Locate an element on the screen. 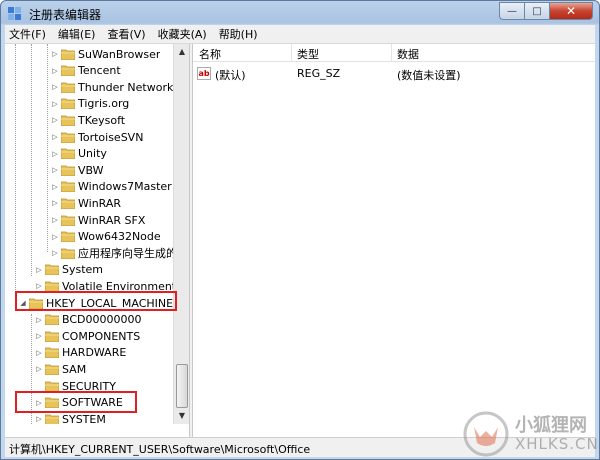 This screenshot has width=600, height=460. tree-item: ▷ Thunder Network is located at coordinates (91, 87).